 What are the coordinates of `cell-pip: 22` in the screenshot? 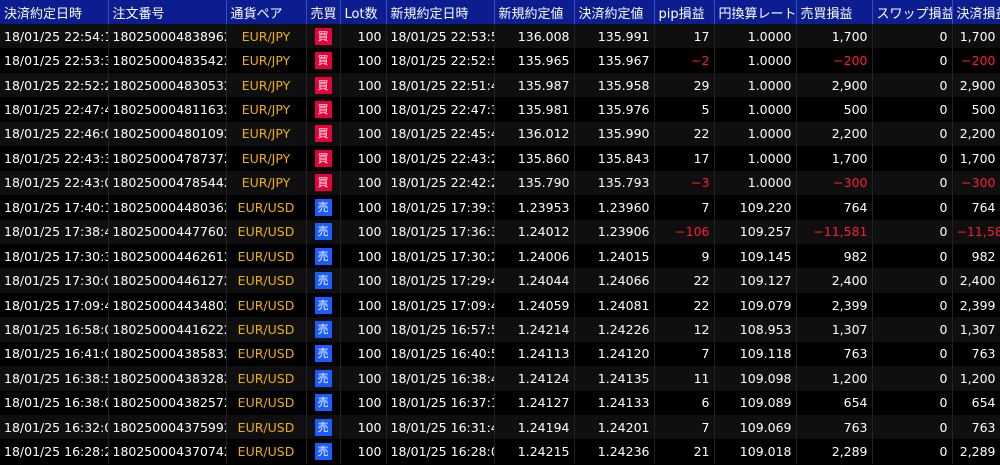 It's located at (684, 134).